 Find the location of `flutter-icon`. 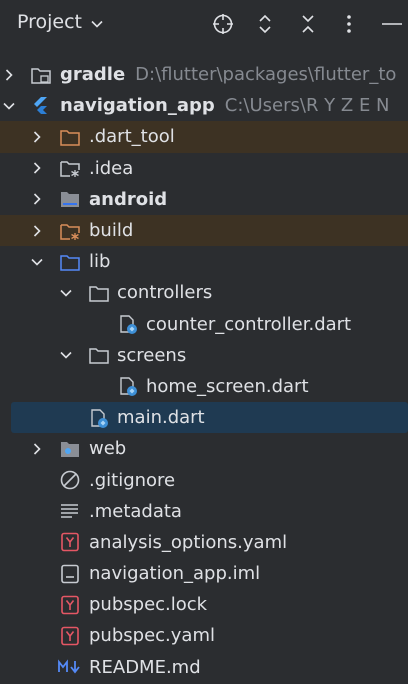

flutter-icon is located at coordinates (41, 106).